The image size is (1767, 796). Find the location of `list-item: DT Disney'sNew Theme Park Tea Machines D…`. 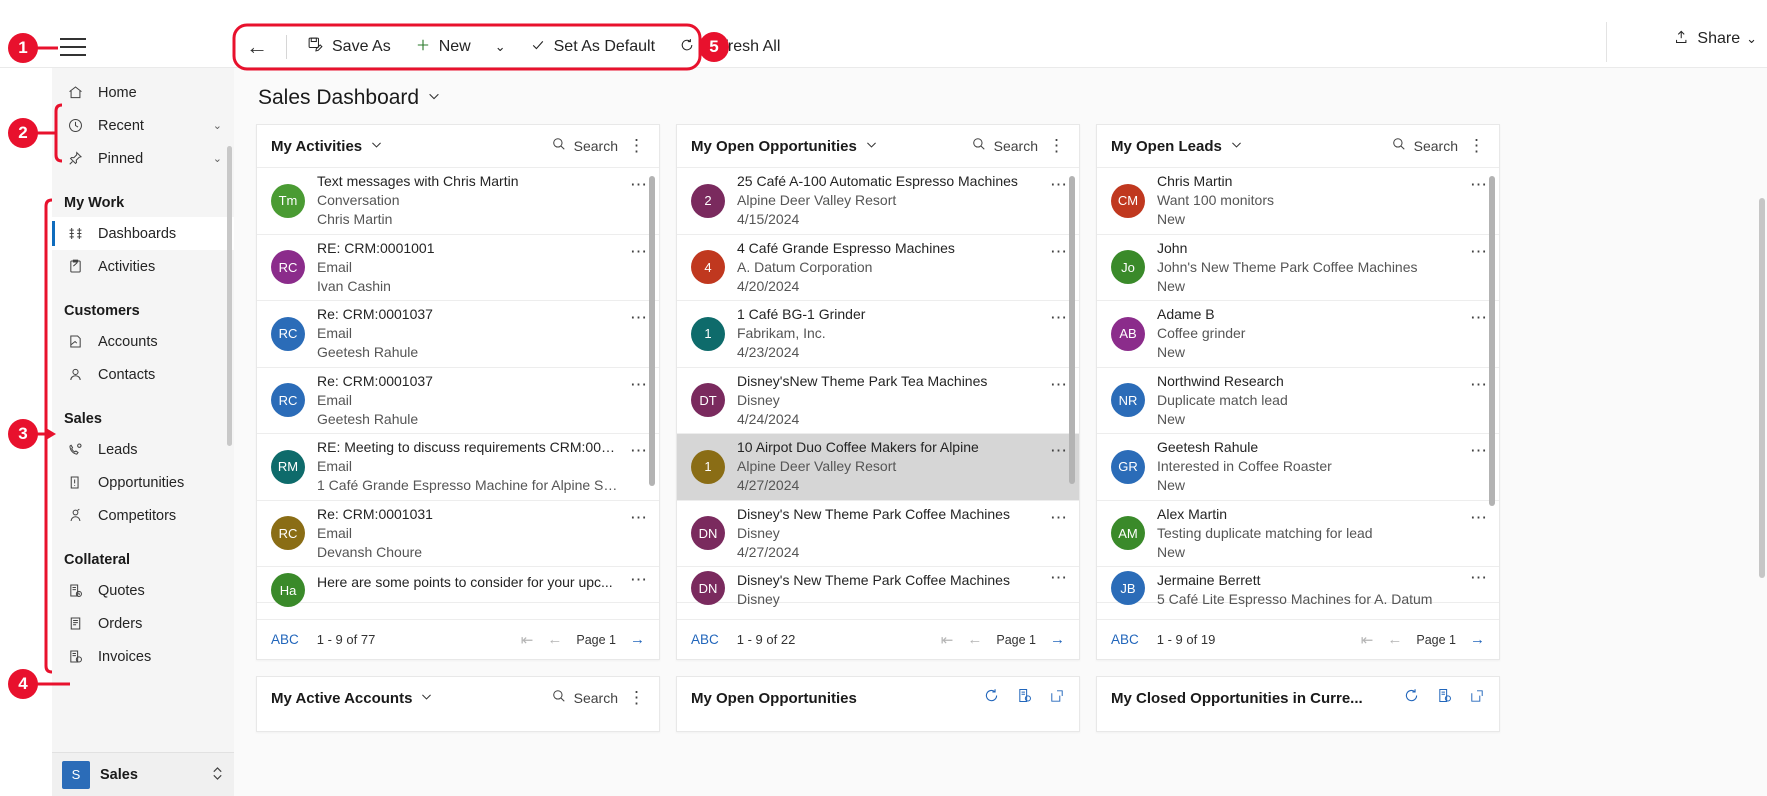

list-item: DT Disney'sNew Theme Park Tea Machines D… is located at coordinates (878, 400).